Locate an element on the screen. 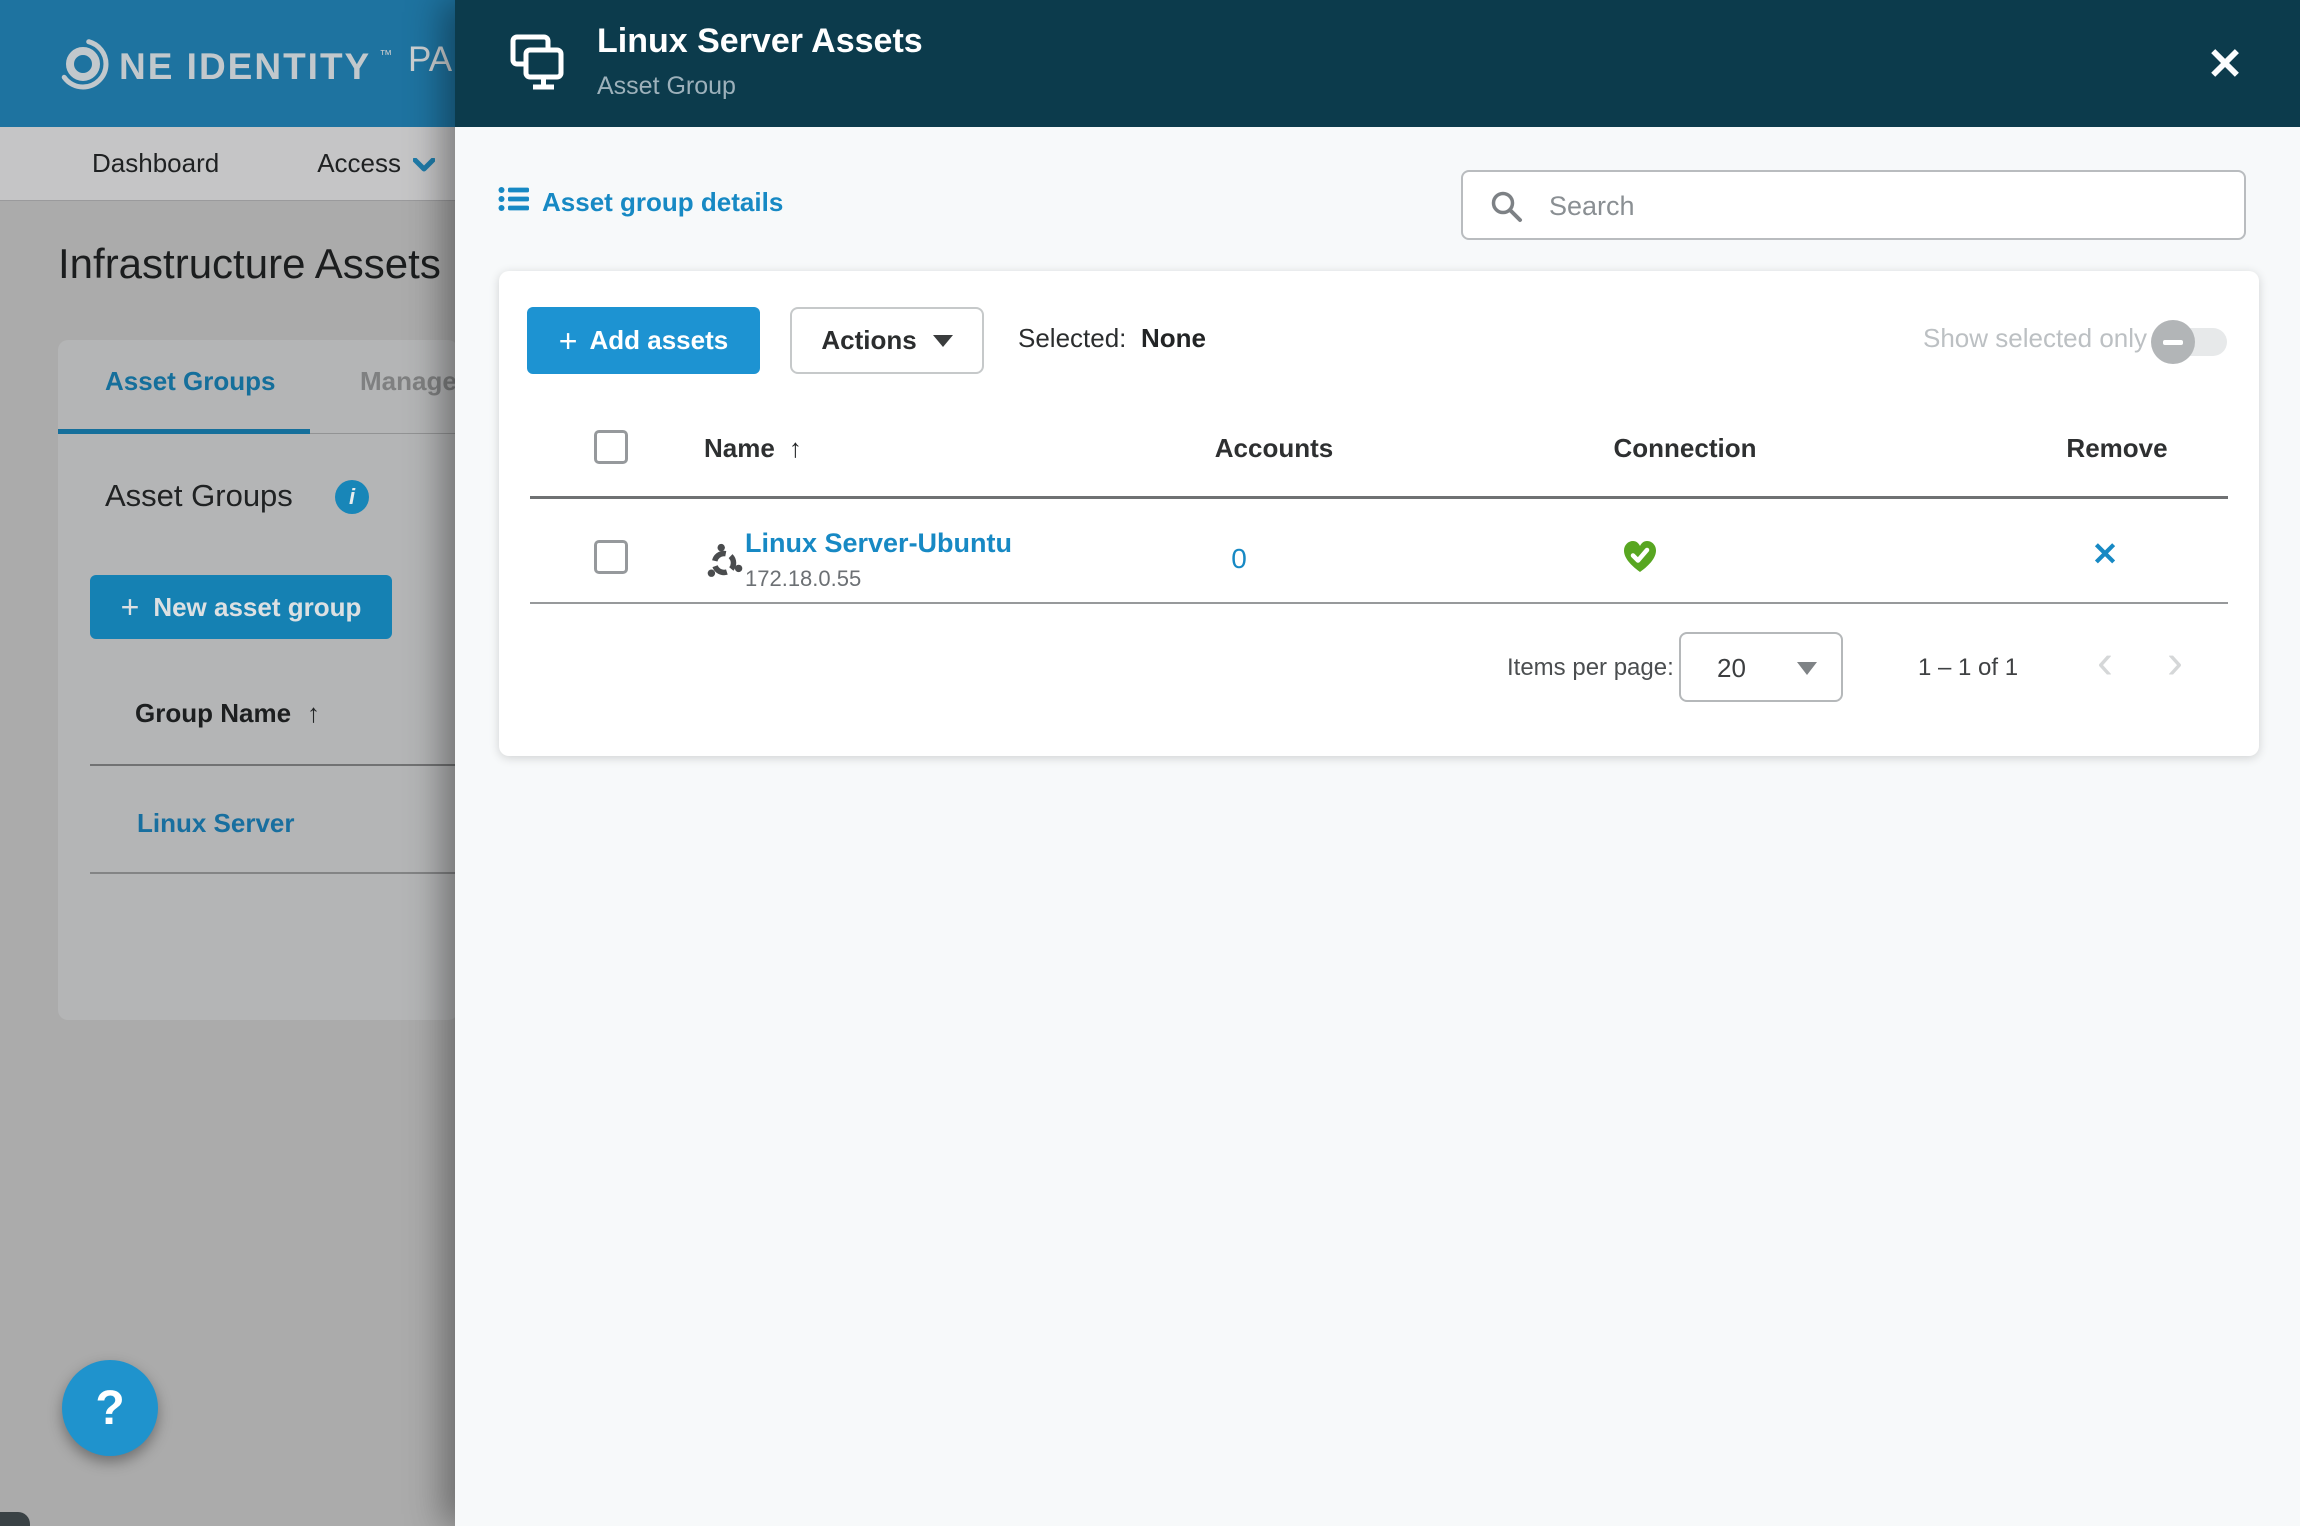 Image resolution: width=2300 pixels, height=1526 pixels. corner-wedge is located at coordinates (15, 1519).